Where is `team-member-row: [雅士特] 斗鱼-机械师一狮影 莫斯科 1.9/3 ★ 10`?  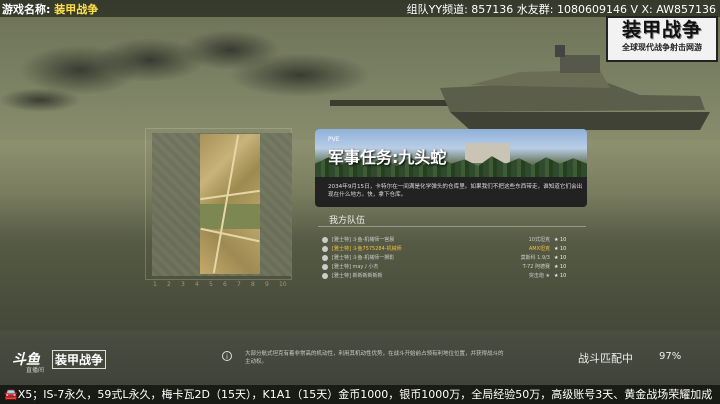 team-member-row: [雅士特] 斗鱼-机械师一狮影 莫斯科 1.9/3 ★ 10 is located at coordinates (451, 258).